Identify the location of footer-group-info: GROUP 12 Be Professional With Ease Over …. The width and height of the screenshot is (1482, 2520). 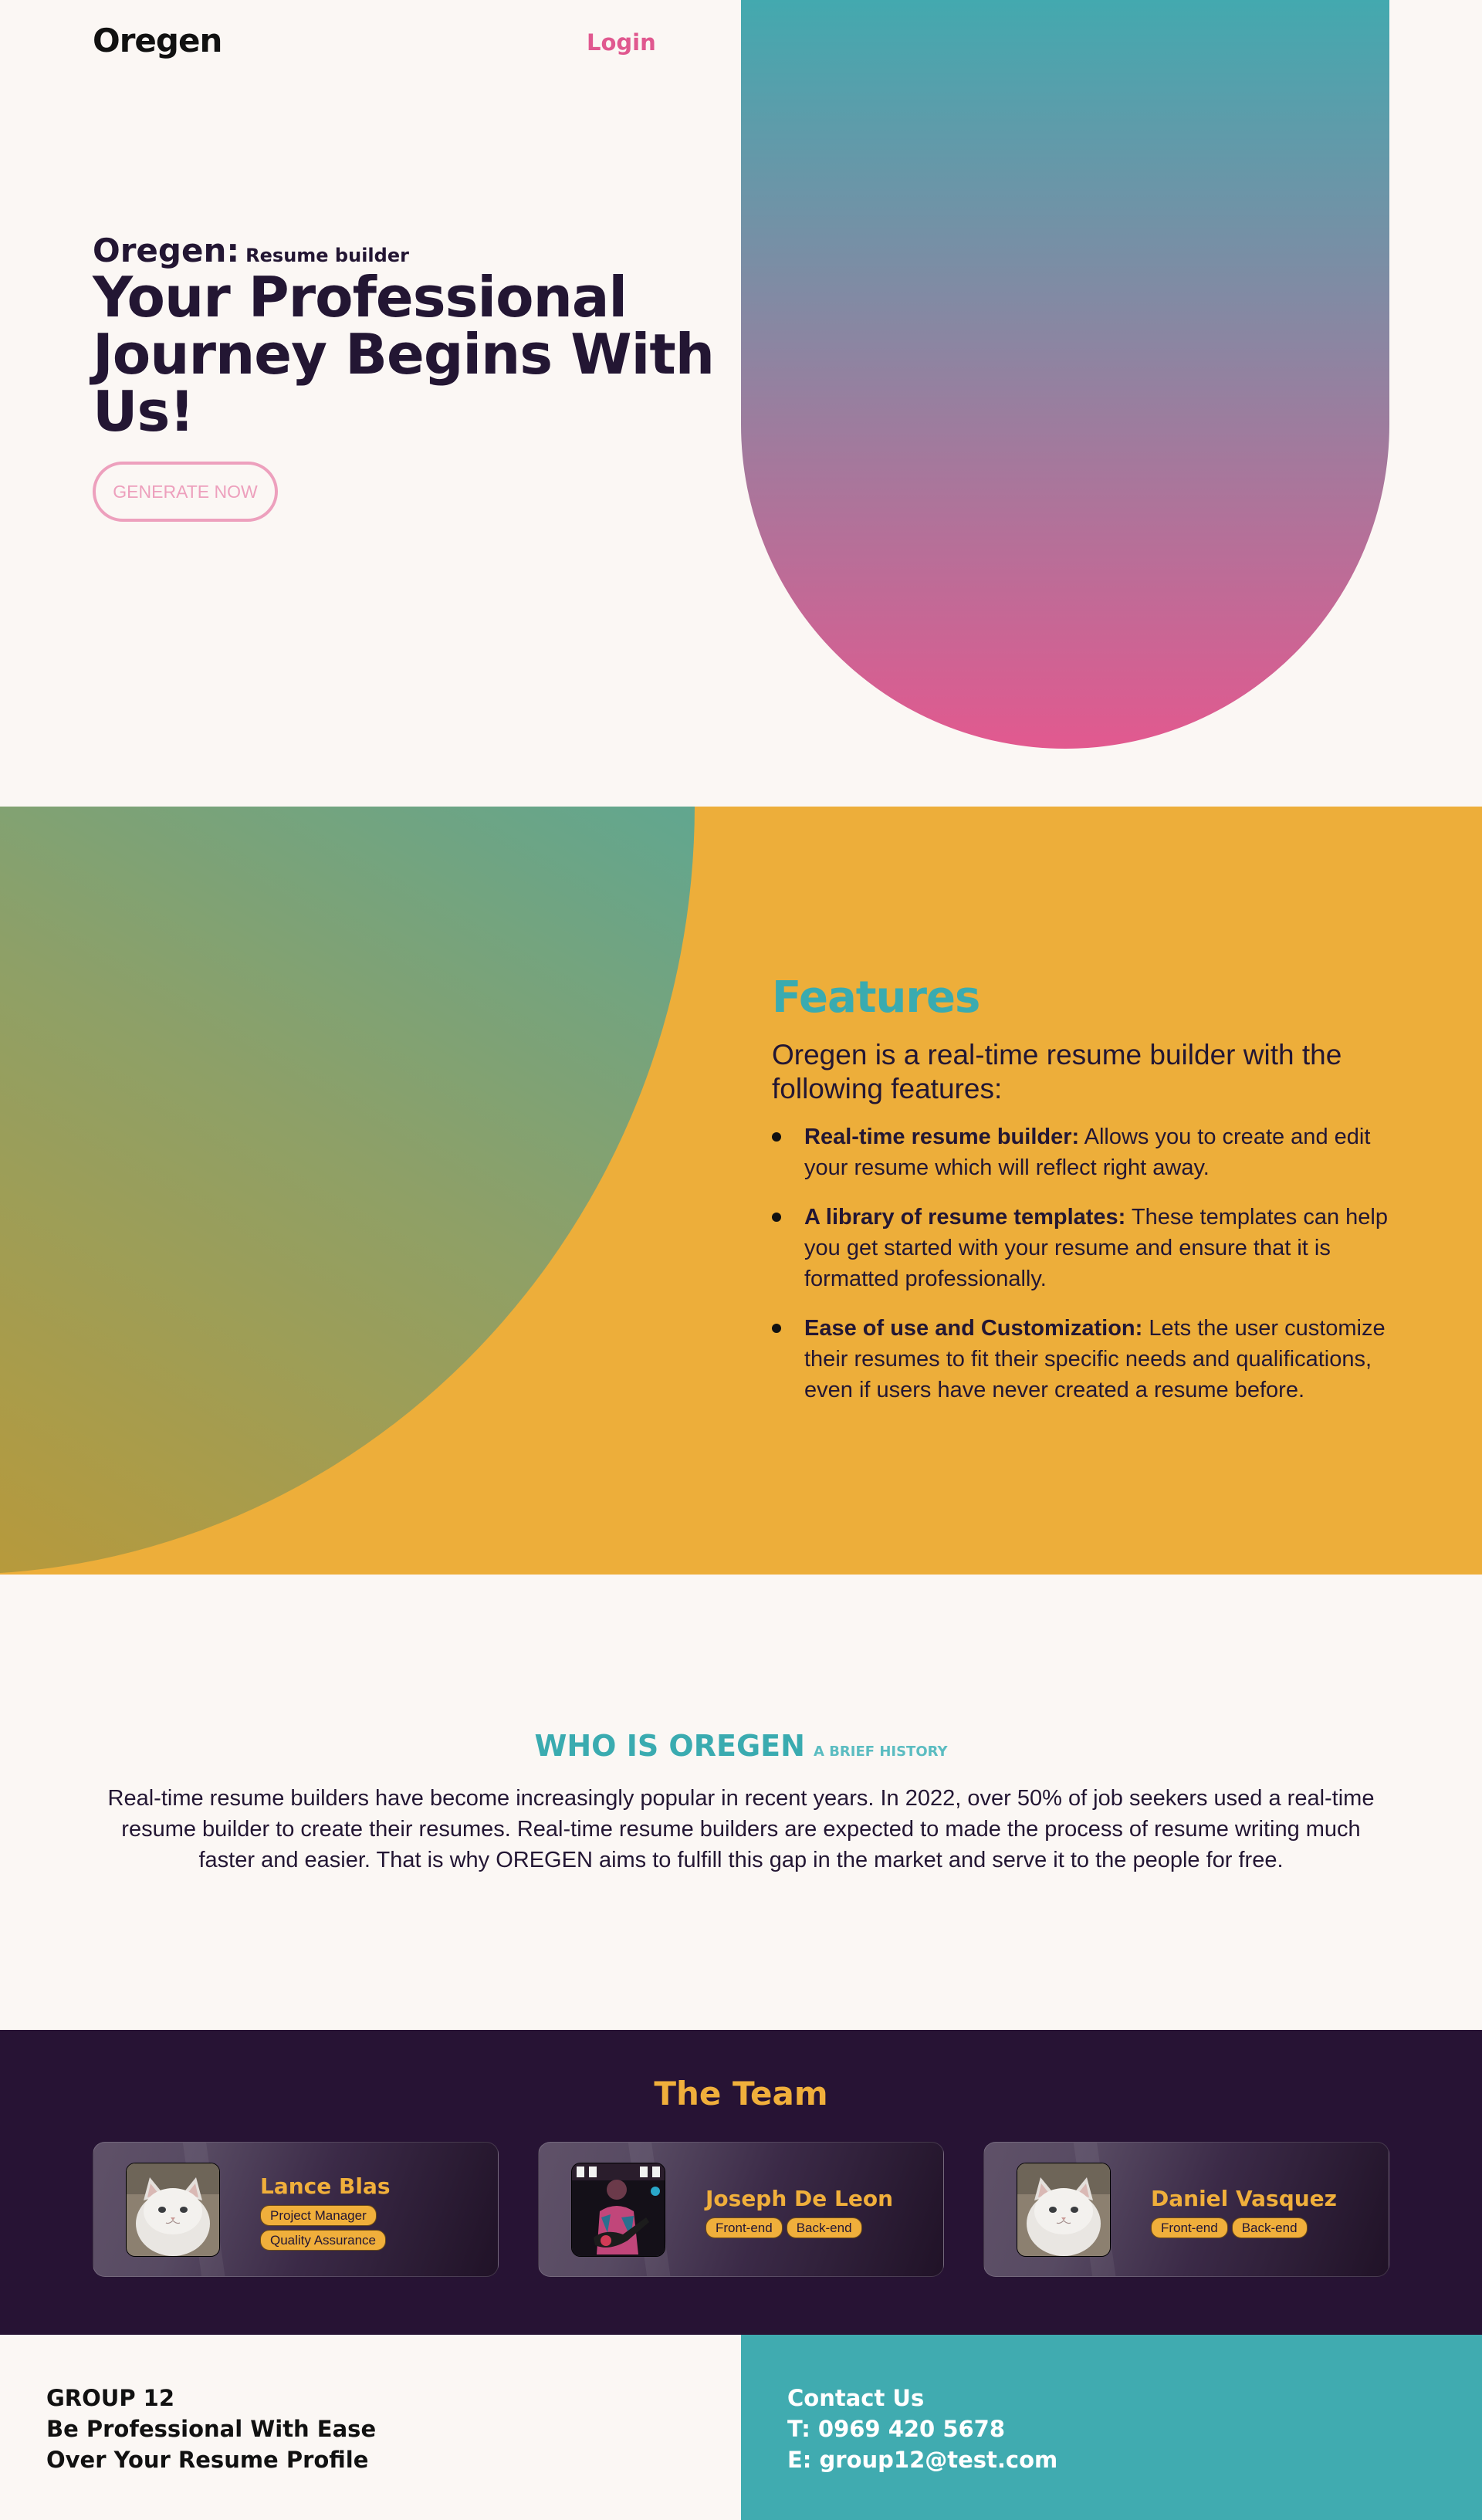
(211, 2429).